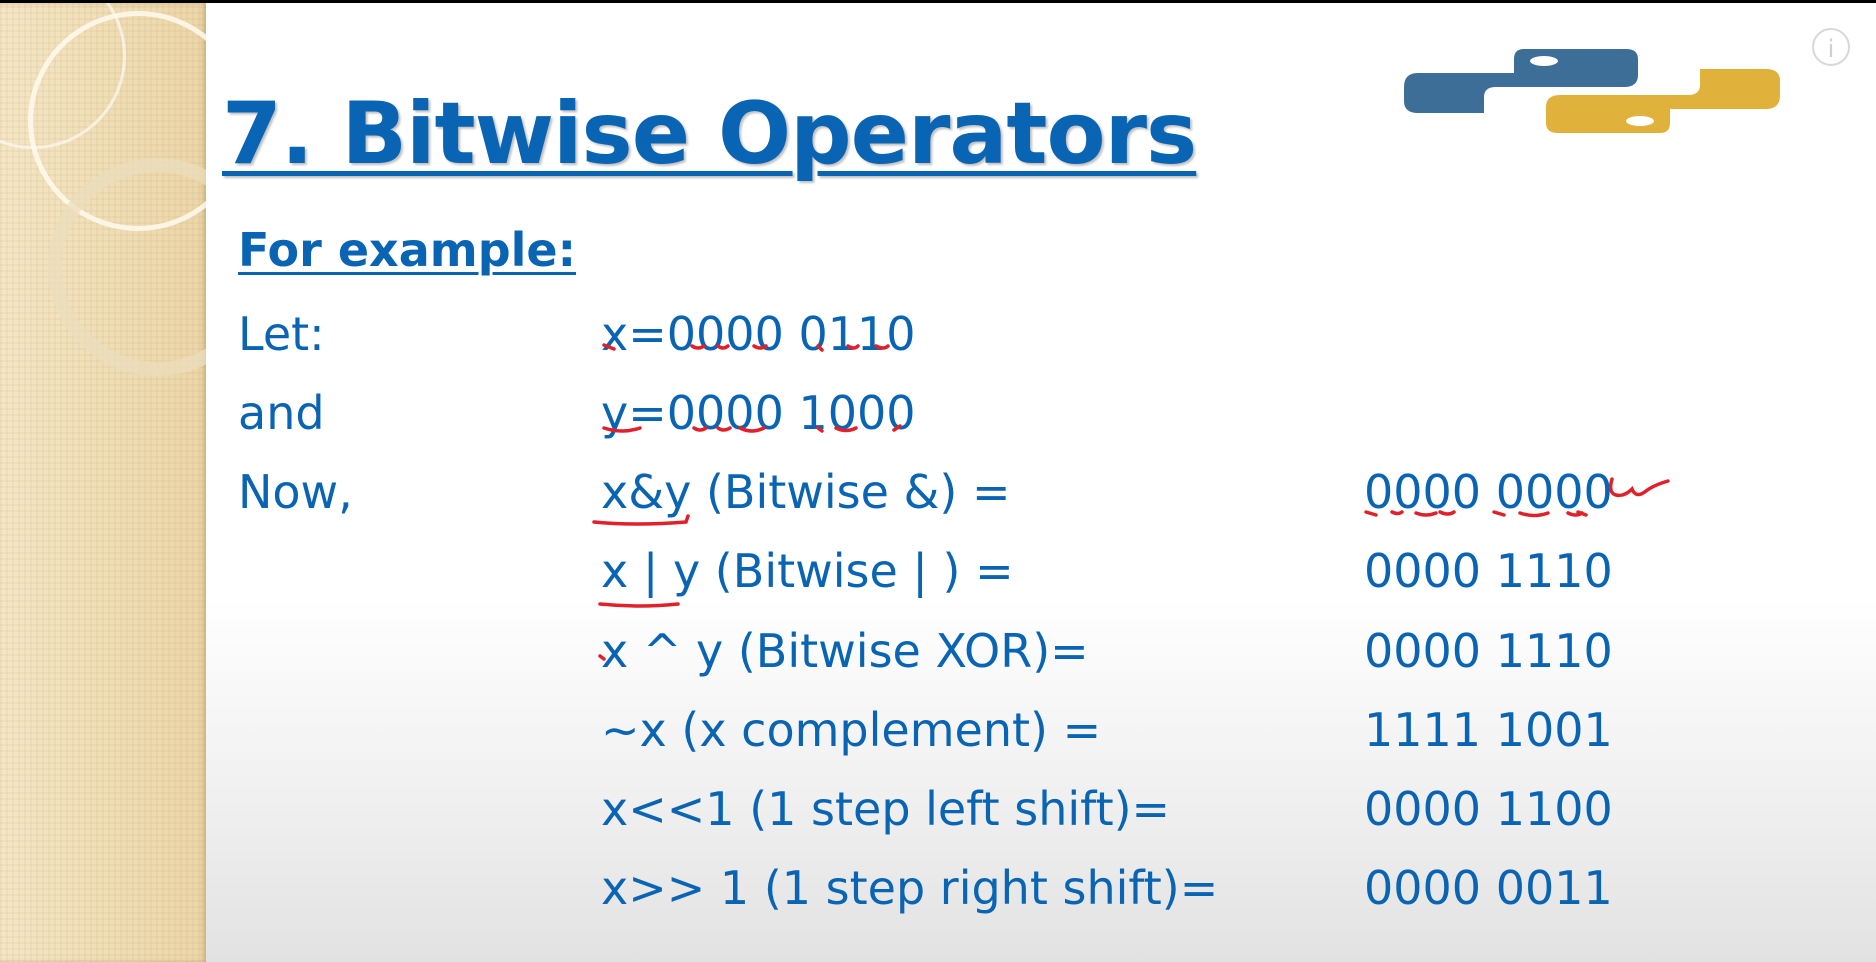 The height and width of the screenshot is (962, 1876). Describe the element at coordinates (709, 134) in the screenshot. I see `slide-title: 7. Bitwise Operators` at that location.